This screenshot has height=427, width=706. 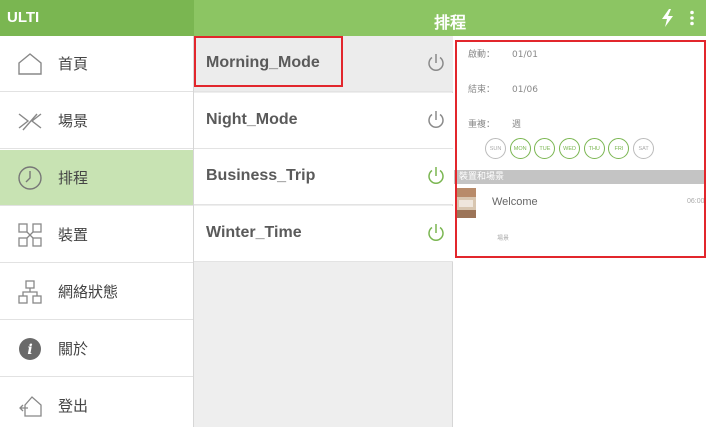 I want to click on bolt-icon, so click(x=668, y=18).